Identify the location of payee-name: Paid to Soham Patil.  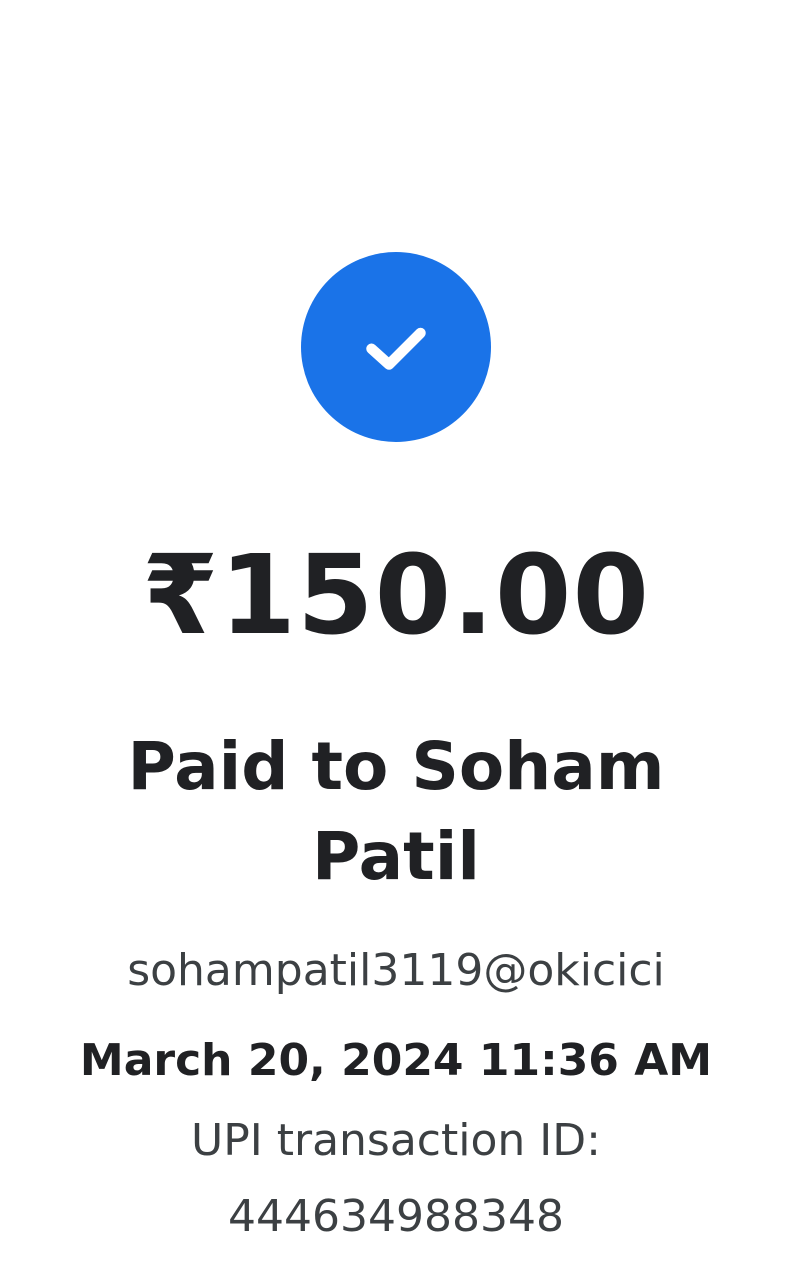
(396, 811).